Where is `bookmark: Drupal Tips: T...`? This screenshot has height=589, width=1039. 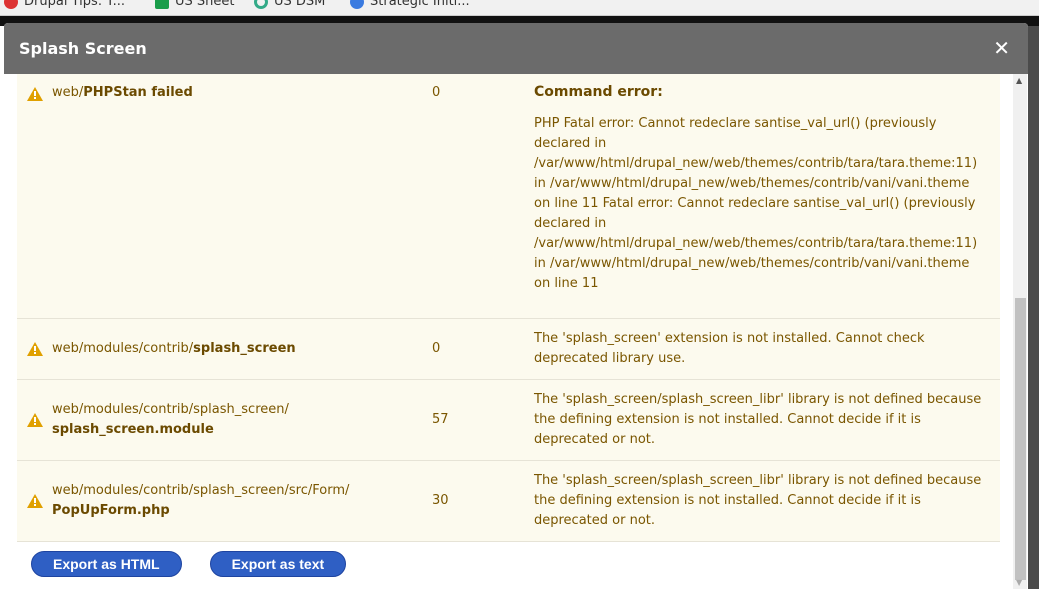
bookmark: Drupal Tips: T... is located at coordinates (64, 4).